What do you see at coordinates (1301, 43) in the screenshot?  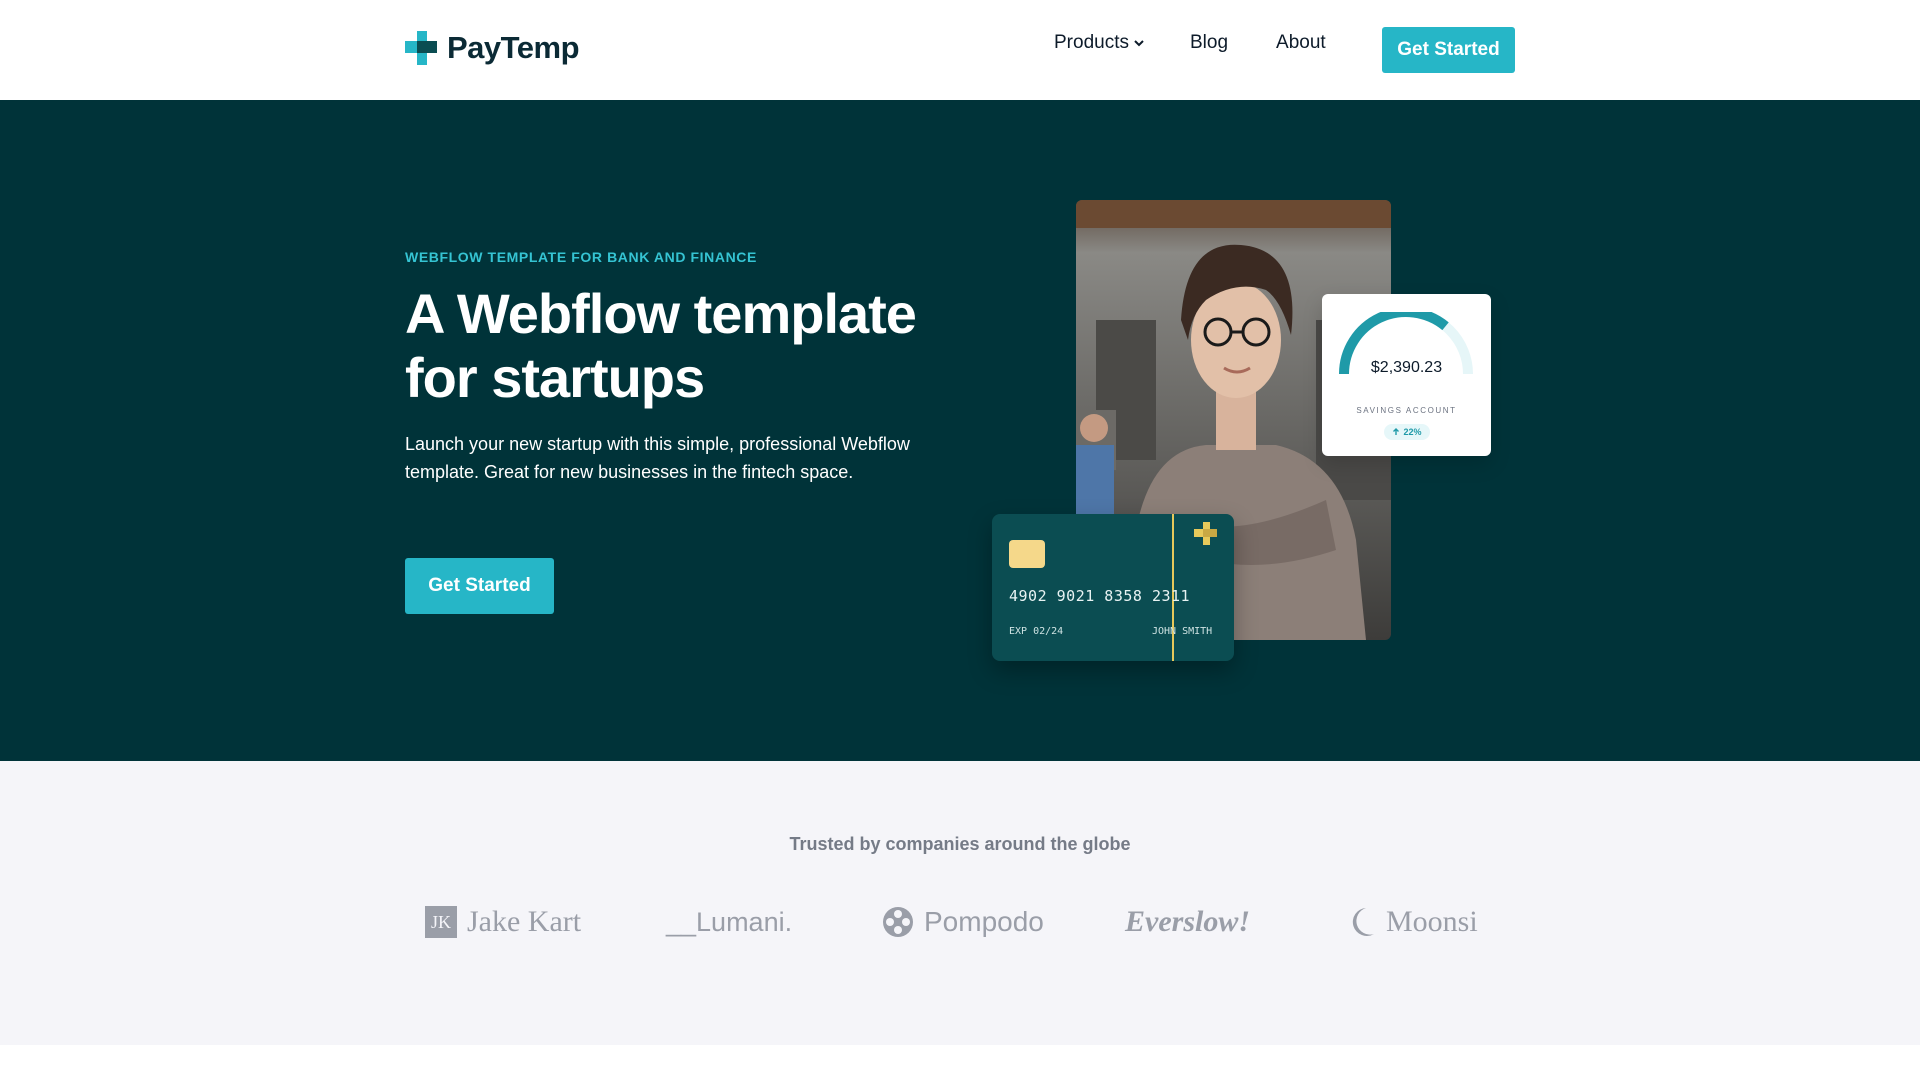 I see `nav-about-link: About` at bounding box center [1301, 43].